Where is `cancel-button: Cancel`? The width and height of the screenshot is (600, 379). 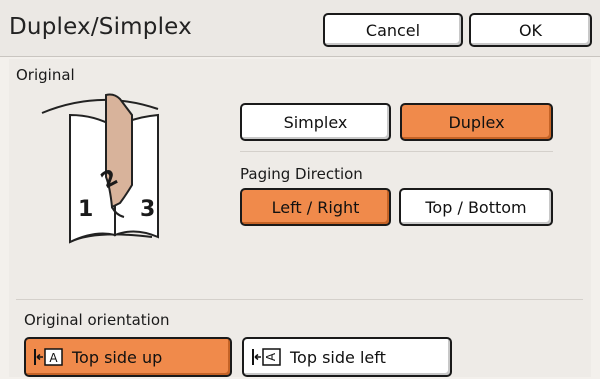
cancel-button: Cancel is located at coordinates (393, 30).